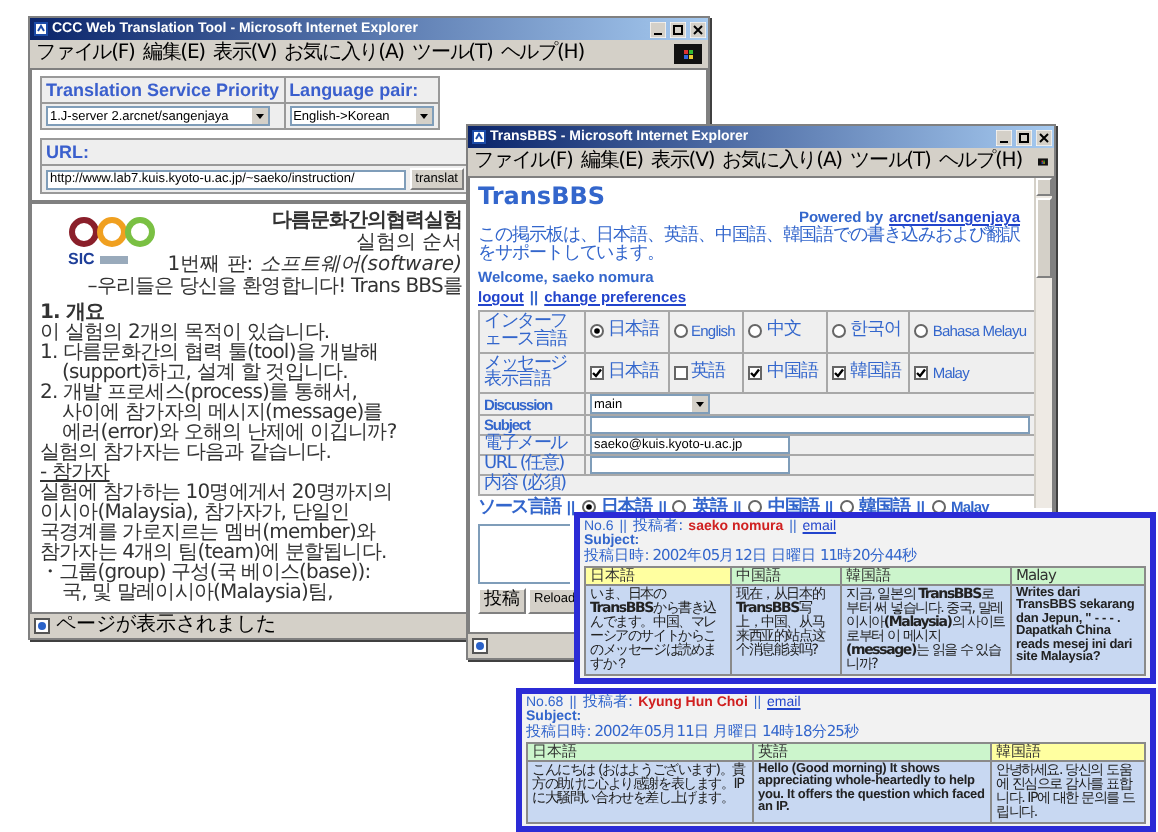  I want to click on intro-text: この掲示板は、日本語、英語、中国語、韓国語での書き込みおよび翻訳をサポートしています。, so click(749, 247).